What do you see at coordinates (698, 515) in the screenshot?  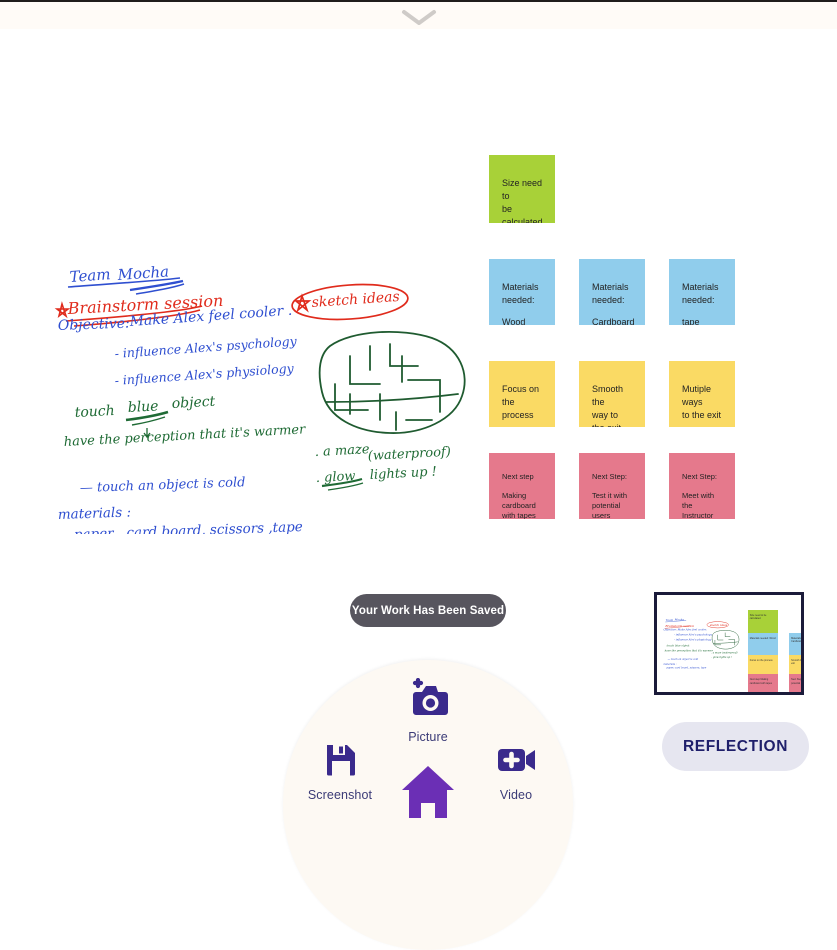 I see `note-line: Instructor` at bounding box center [698, 515].